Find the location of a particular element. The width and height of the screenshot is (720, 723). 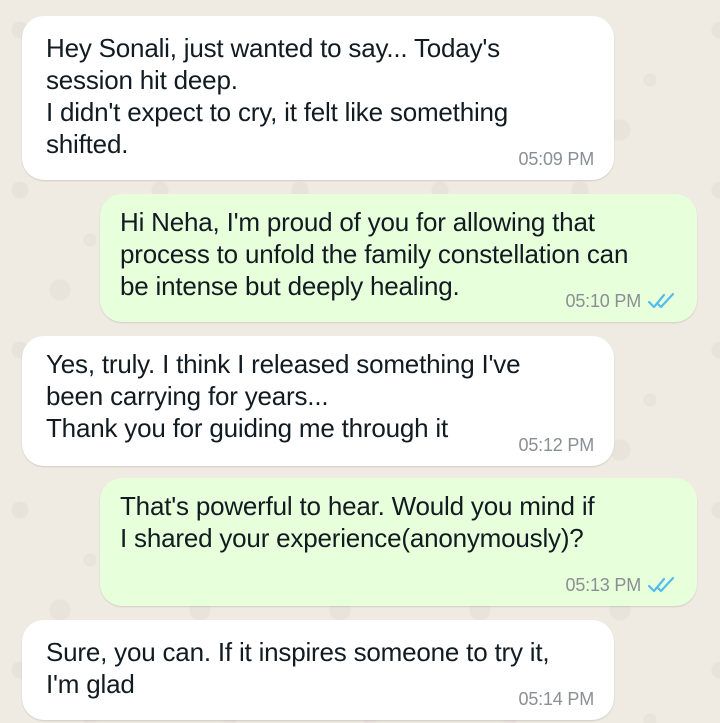

message-meta: 05:09 PM is located at coordinates (556, 159).